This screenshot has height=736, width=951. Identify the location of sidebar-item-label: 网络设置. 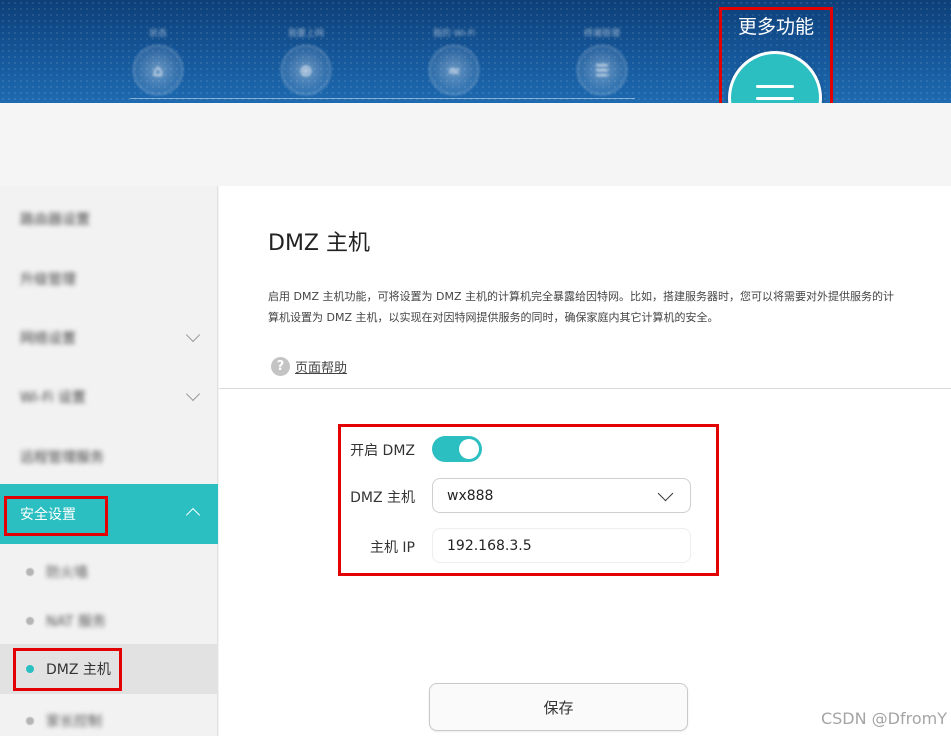
(48, 339).